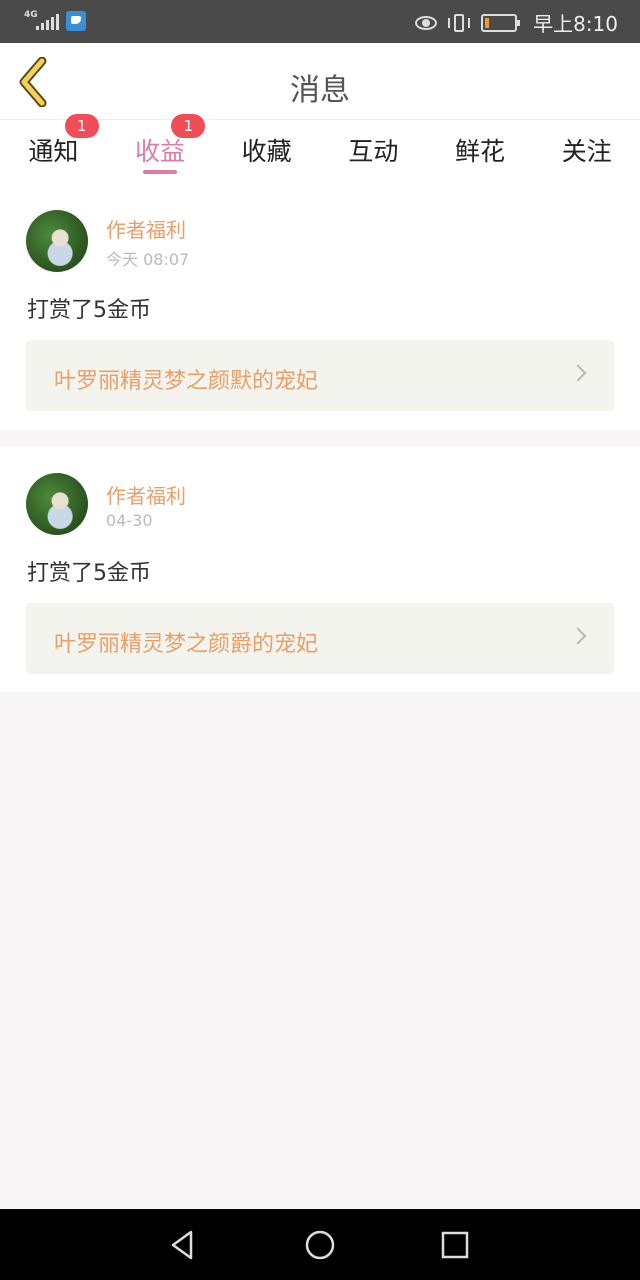 This screenshot has height=1280, width=640. What do you see at coordinates (320, 90) in the screenshot?
I see `page-title: 消息` at bounding box center [320, 90].